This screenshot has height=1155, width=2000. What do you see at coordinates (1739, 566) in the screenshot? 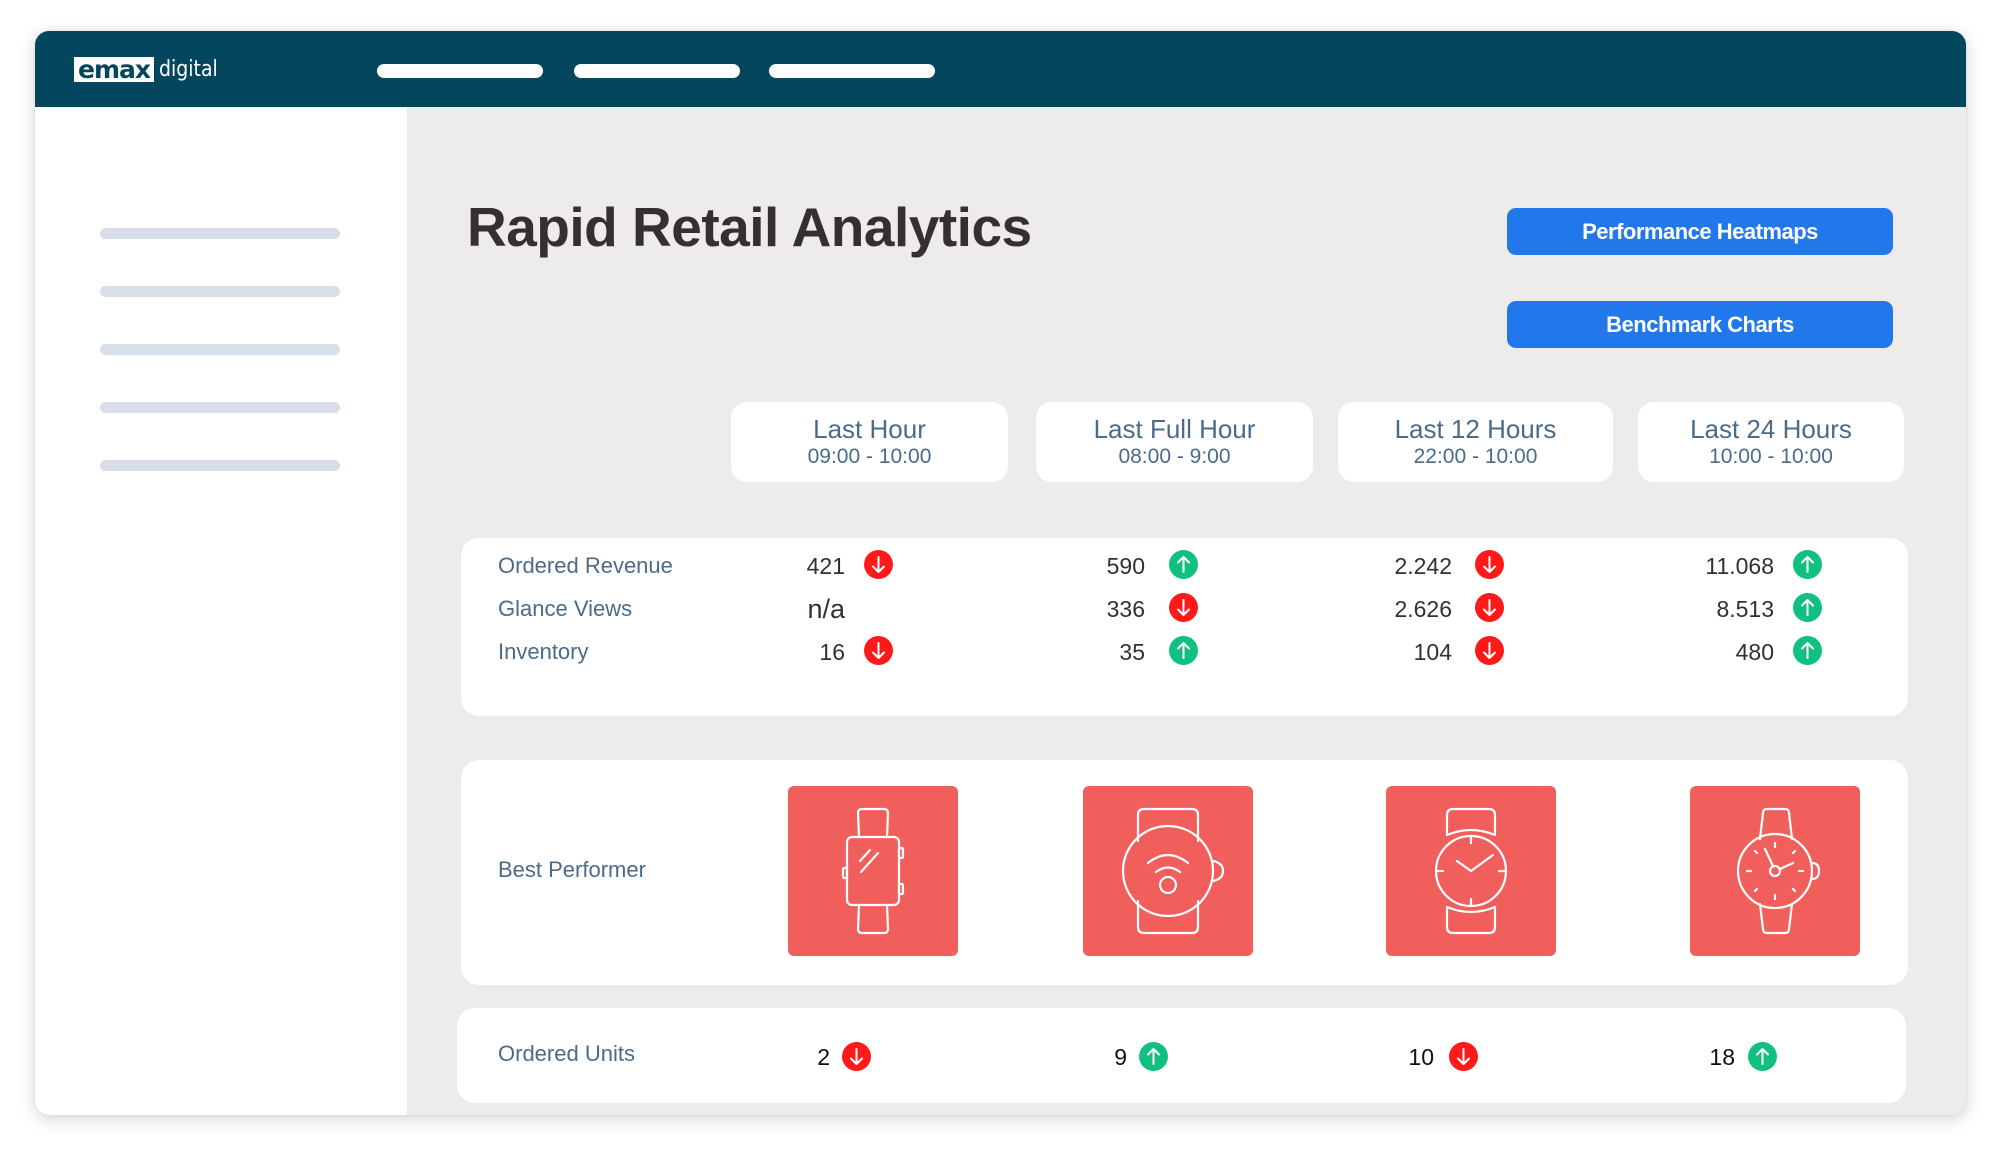
I see `metric-value: 11.068` at bounding box center [1739, 566].